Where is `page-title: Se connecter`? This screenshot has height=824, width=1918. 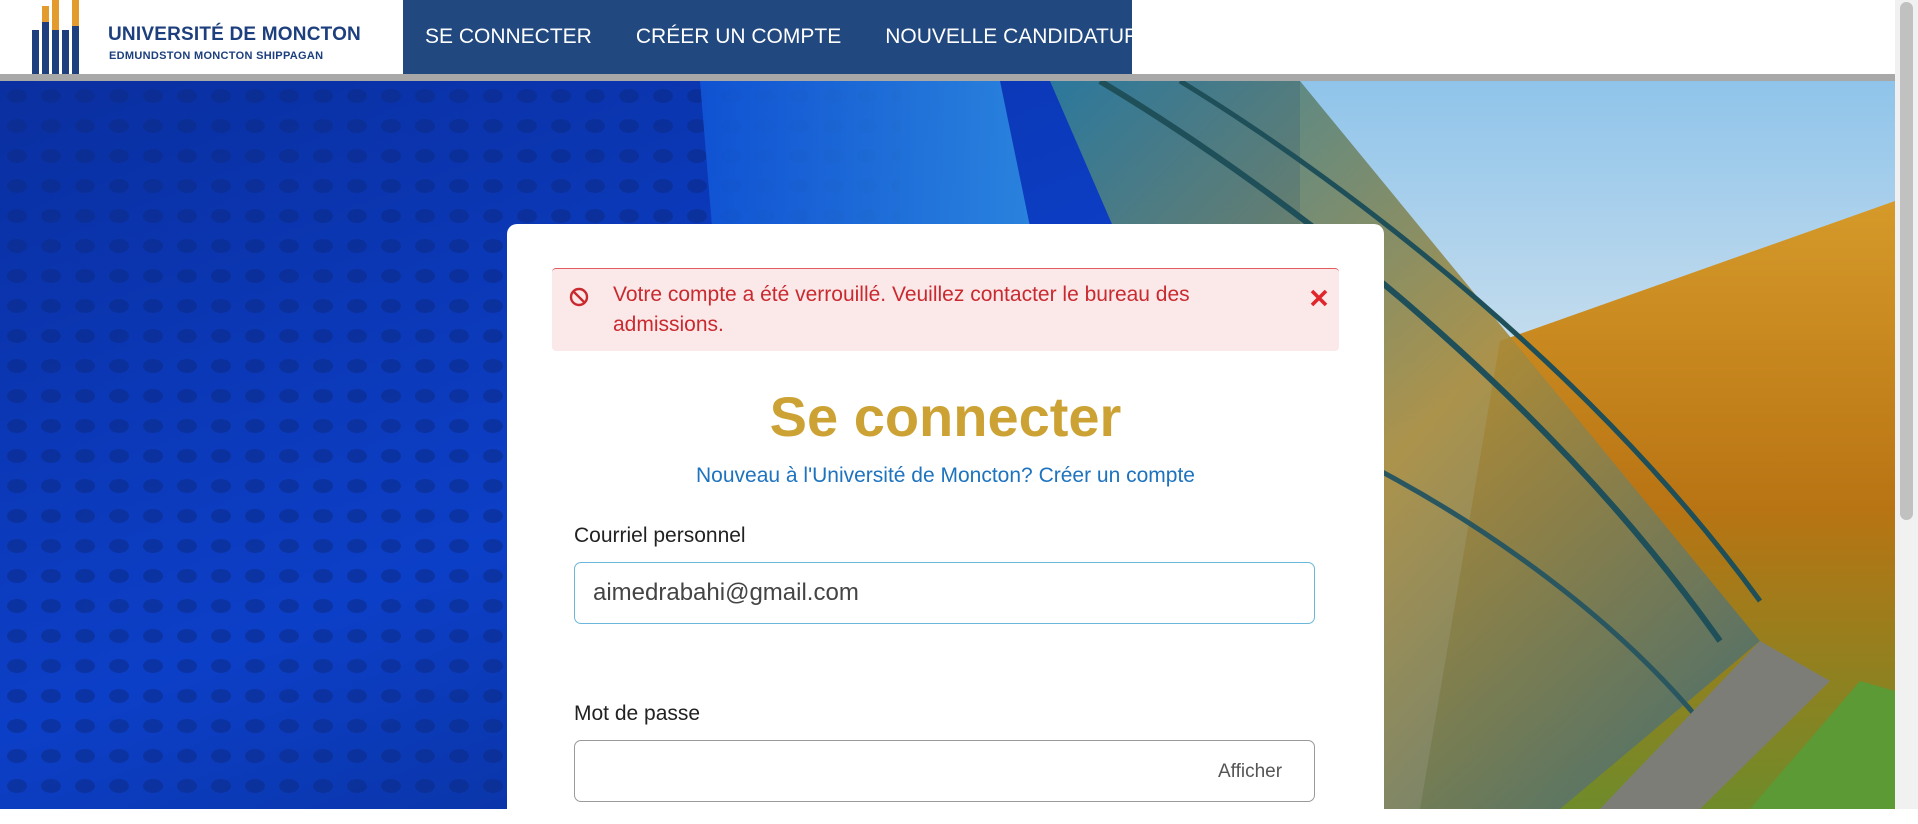 page-title: Se connecter is located at coordinates (945, 416).